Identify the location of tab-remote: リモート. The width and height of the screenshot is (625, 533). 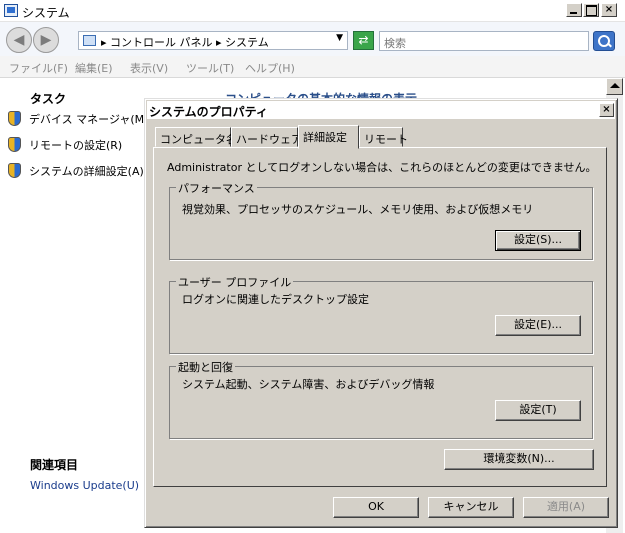
(383, 137).